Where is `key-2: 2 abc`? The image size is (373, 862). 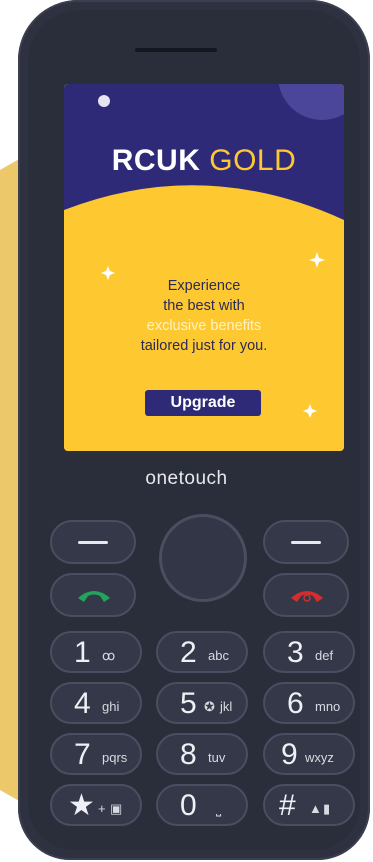 key-2: 2 abc is located at coordinates (202, 652).